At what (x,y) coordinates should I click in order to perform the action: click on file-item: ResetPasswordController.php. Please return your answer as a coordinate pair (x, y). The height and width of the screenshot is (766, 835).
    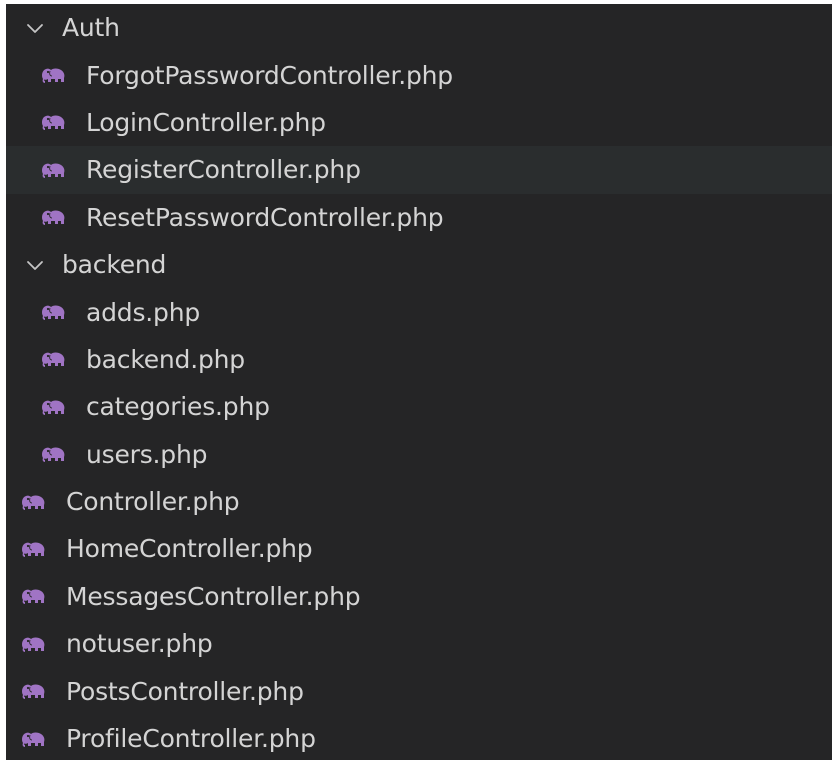
    Looking at the image, I should click on (419, 217).